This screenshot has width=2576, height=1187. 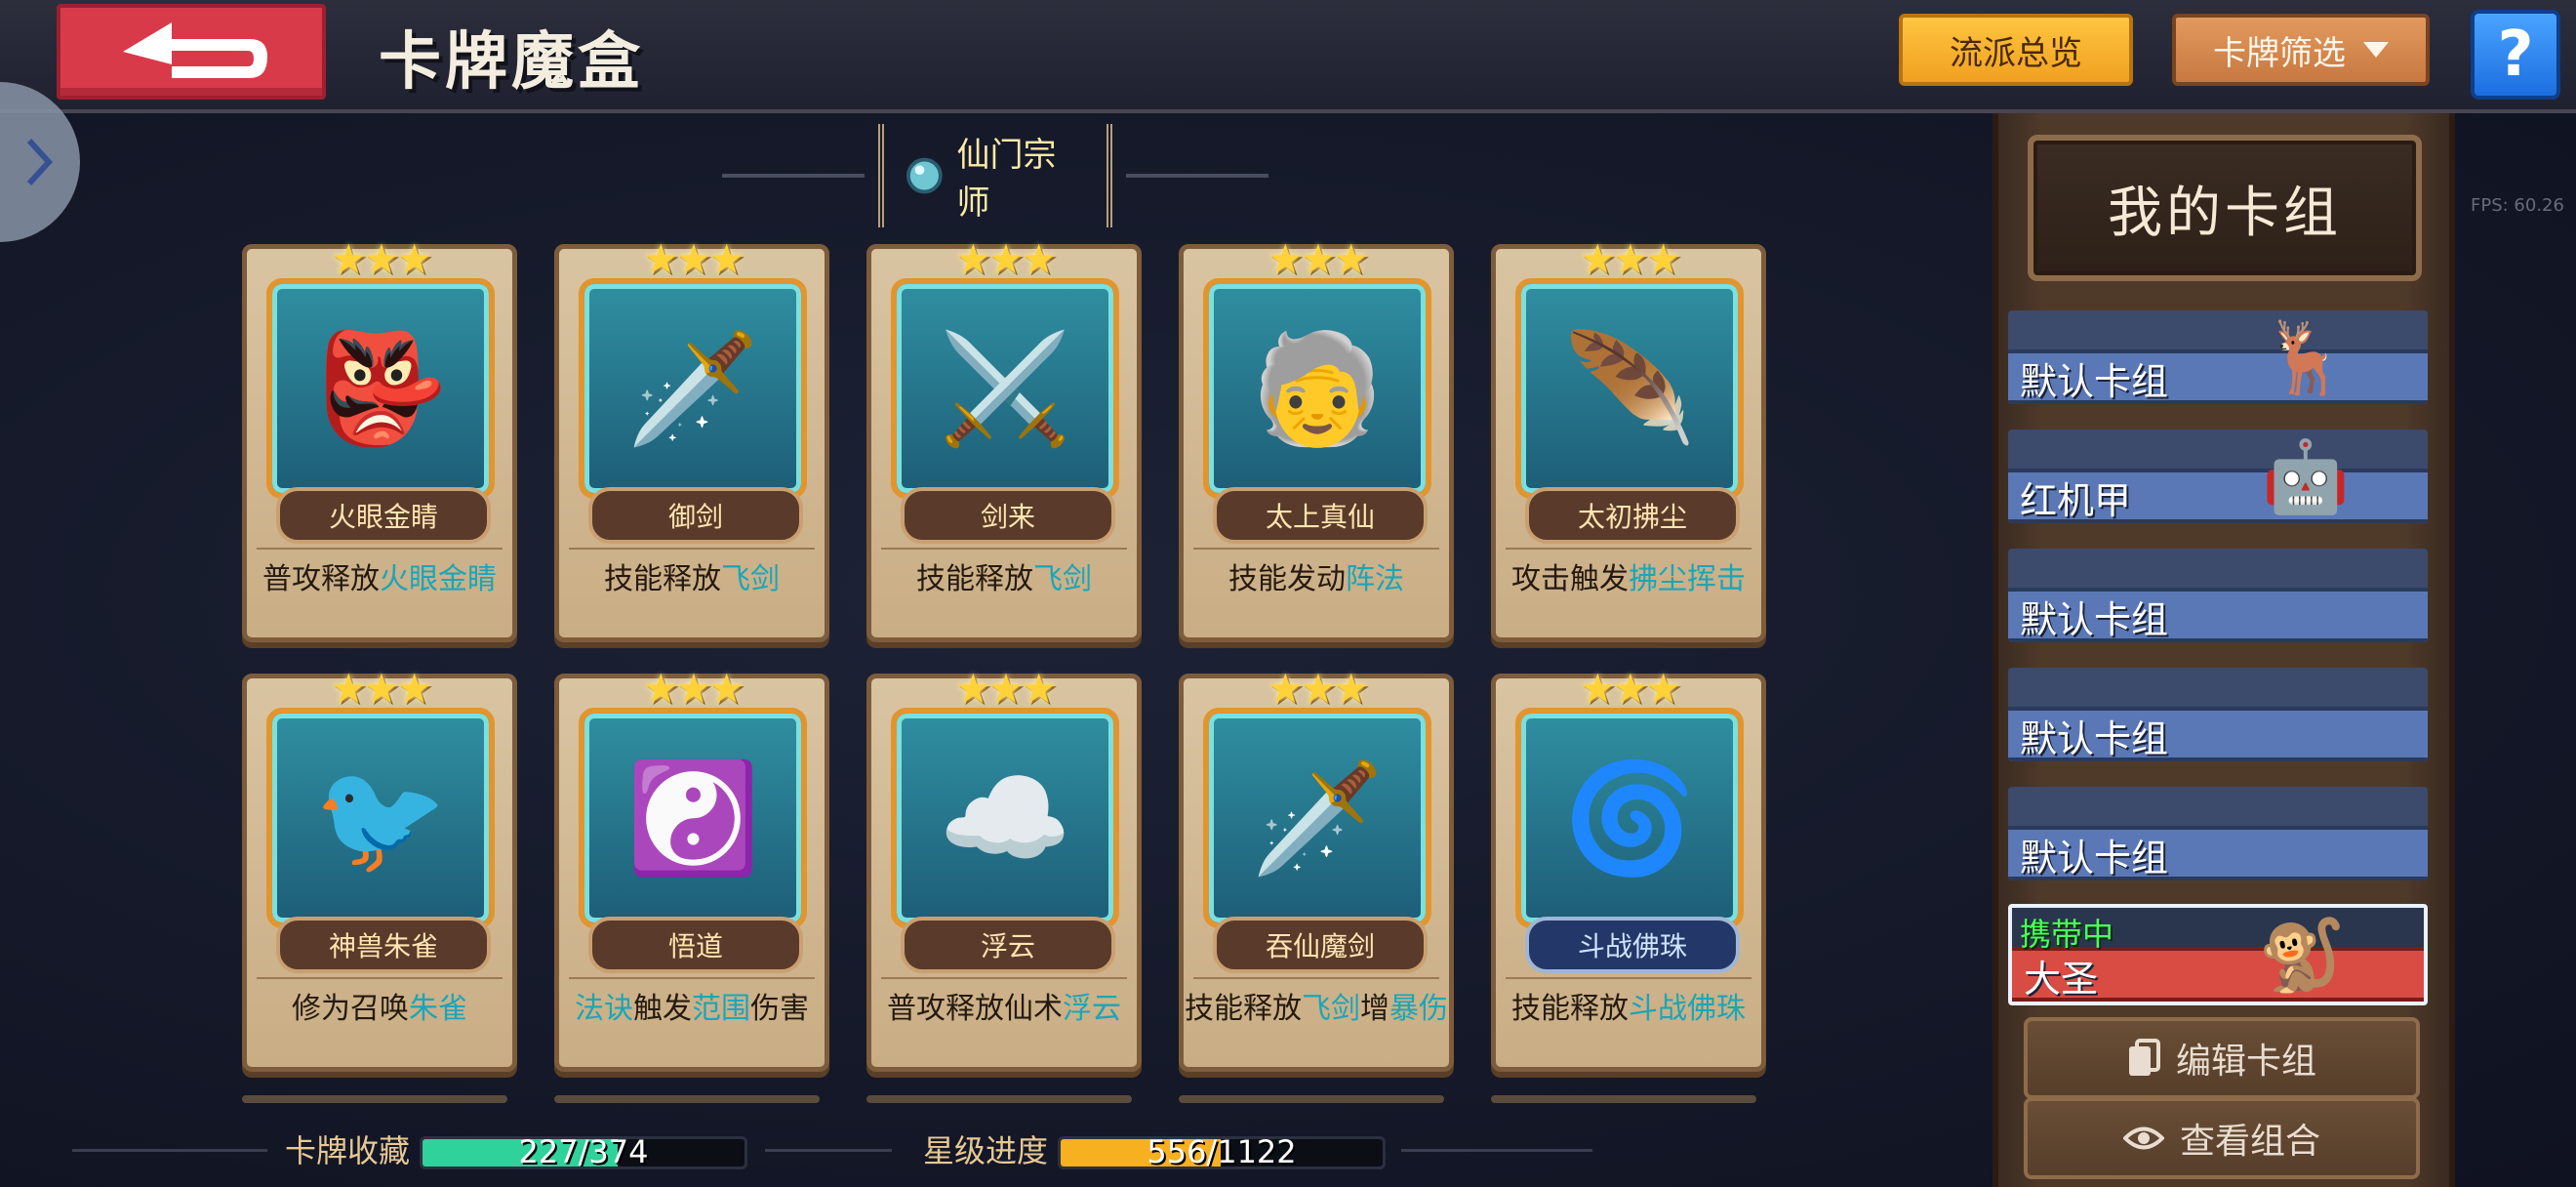 I want to click on card-name: 悟道, so click(x=695, y=945).